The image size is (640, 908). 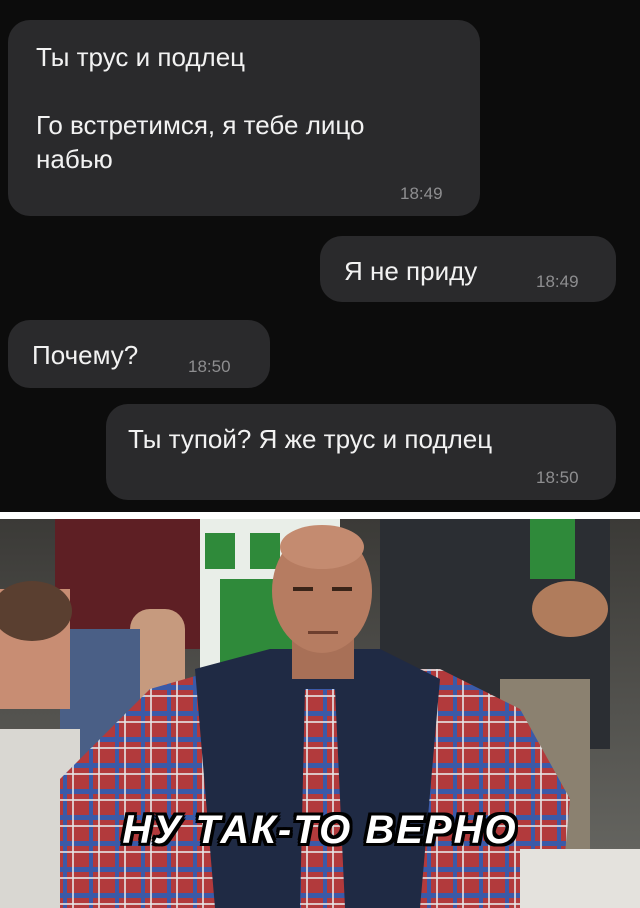 What do you see at coordinates (85, 355) in the screenshot?
I see `message-line: Почему?` at bounding box center [85, 355].